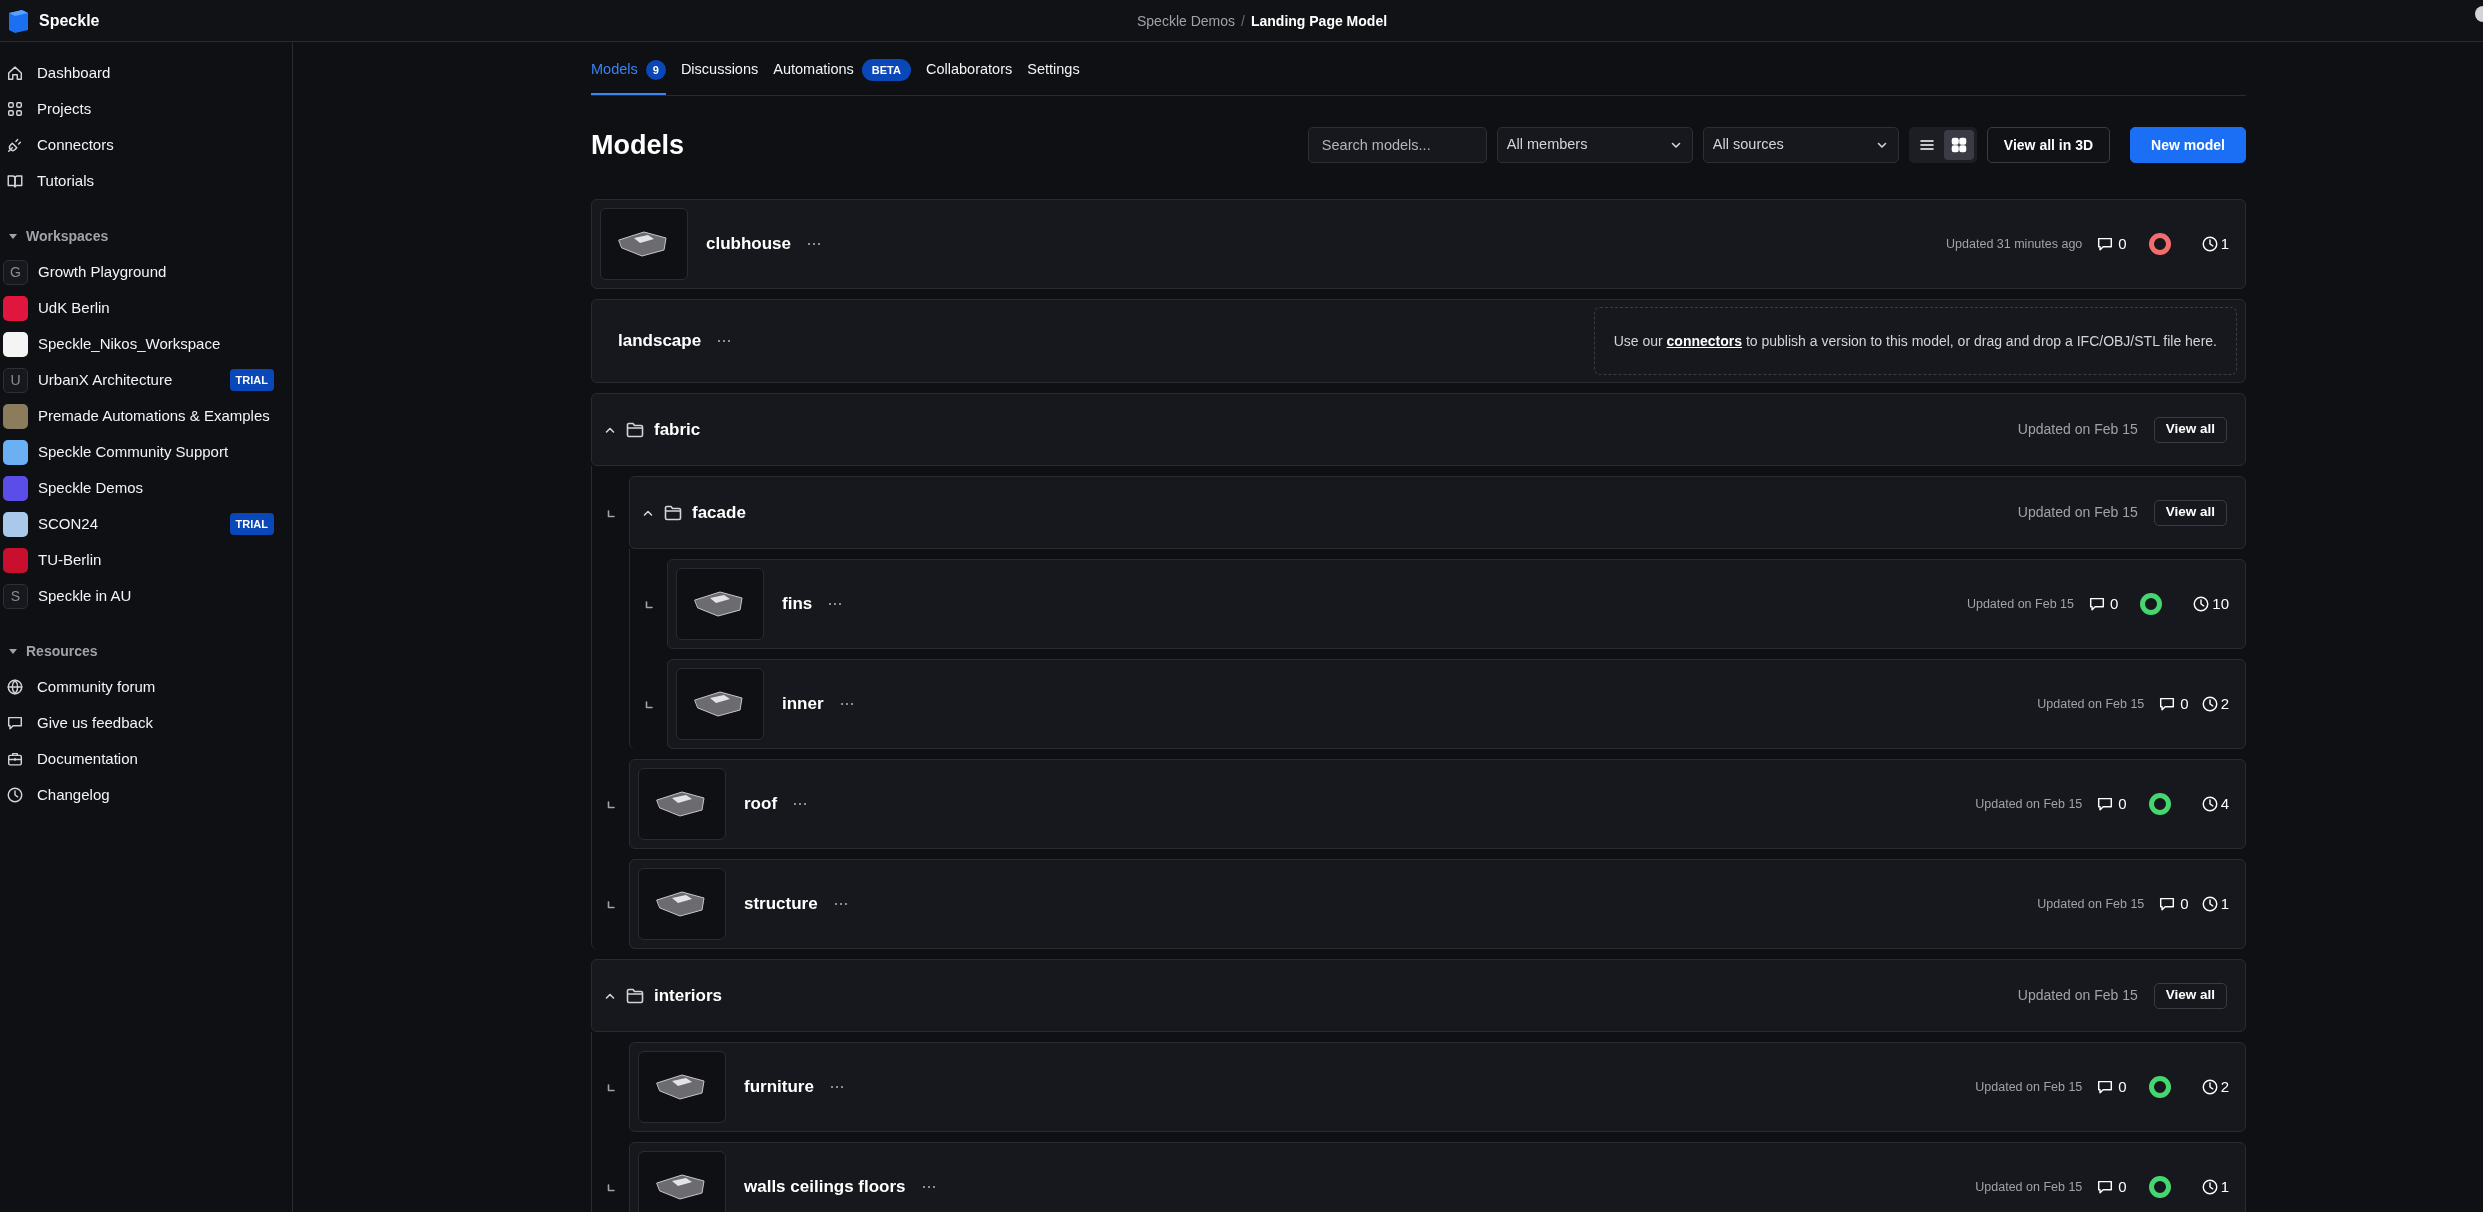 This screenshot has width=2483, height=1212. Describe the element at coordinates (54, 236) in the screenshot. I see `section-toggle: Workspaces` at that location.